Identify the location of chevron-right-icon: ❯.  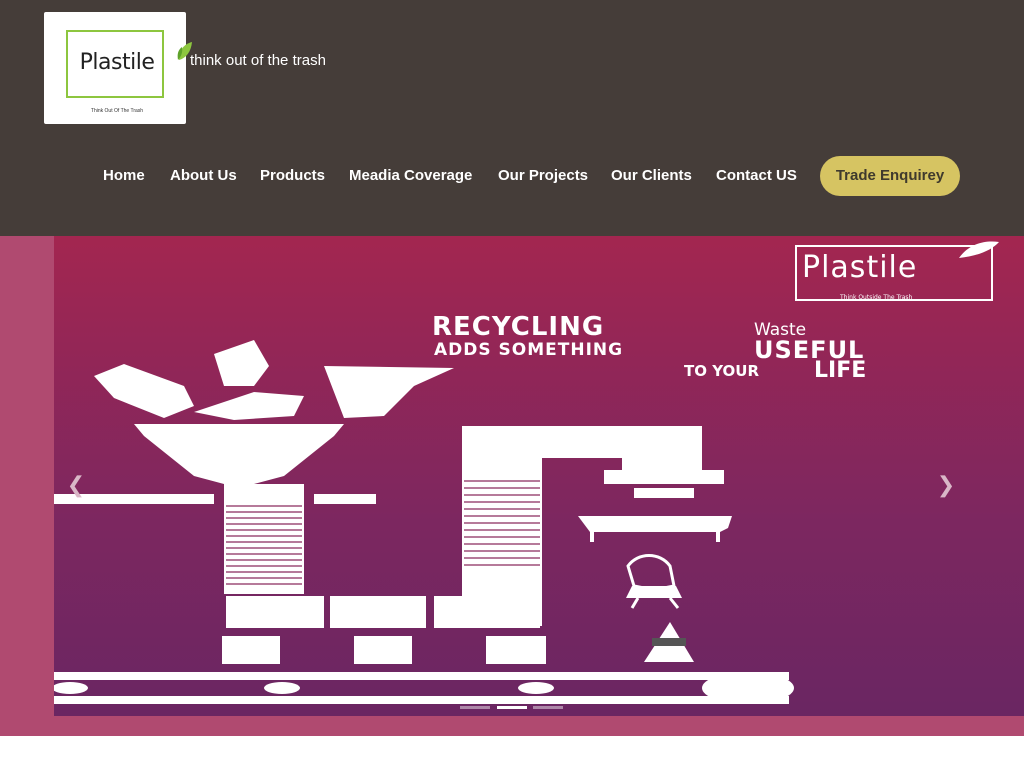
(946, 485).